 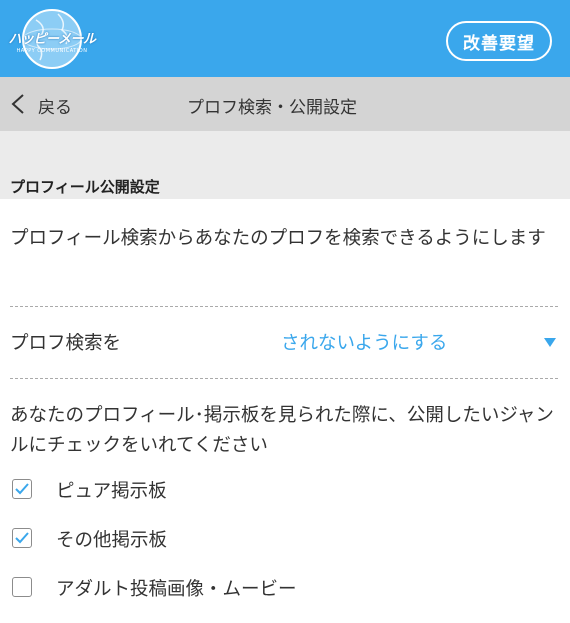 What do you see at coordinates (285, 38) in the screenshot?
I see `app-header: ハッピーメール HAPPY COMMUNICATION 改善要望` at bounding box center [285, 38].